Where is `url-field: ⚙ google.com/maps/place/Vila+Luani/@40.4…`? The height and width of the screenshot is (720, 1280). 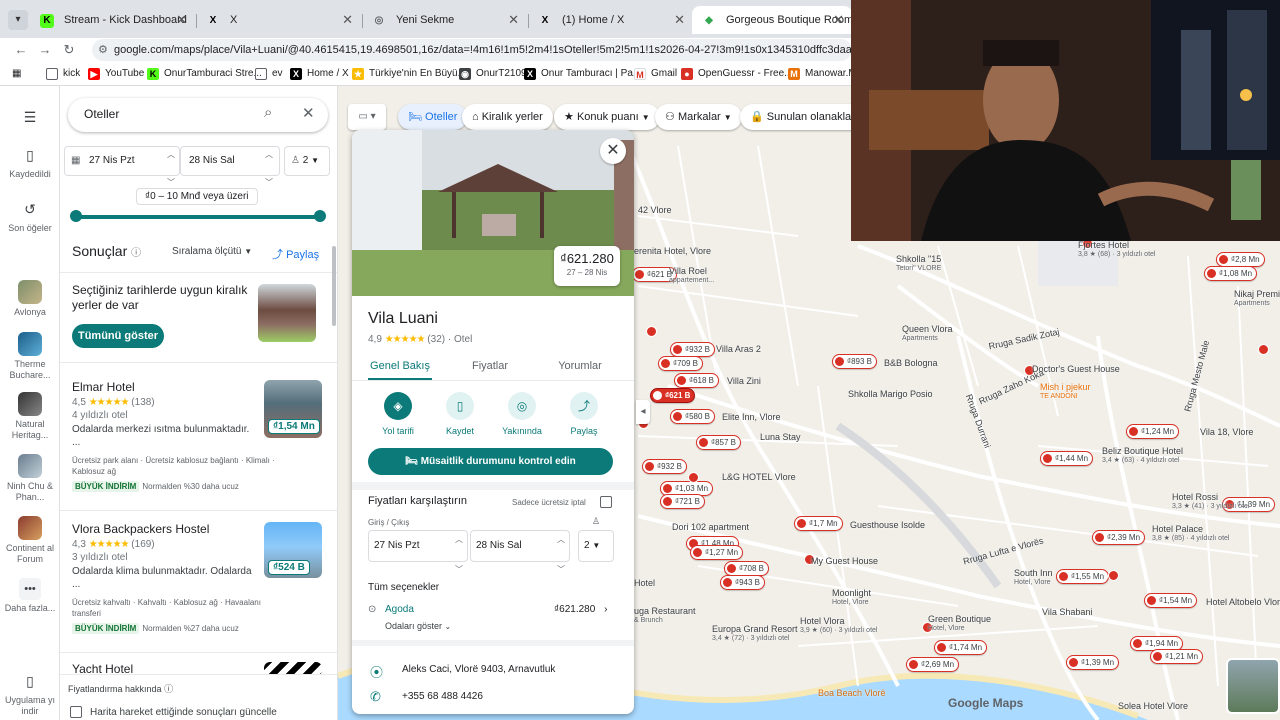
url-field: ⚙ google.com/maps/place/Vila+Luani/@40.4… is located at coordinates (472, 50).